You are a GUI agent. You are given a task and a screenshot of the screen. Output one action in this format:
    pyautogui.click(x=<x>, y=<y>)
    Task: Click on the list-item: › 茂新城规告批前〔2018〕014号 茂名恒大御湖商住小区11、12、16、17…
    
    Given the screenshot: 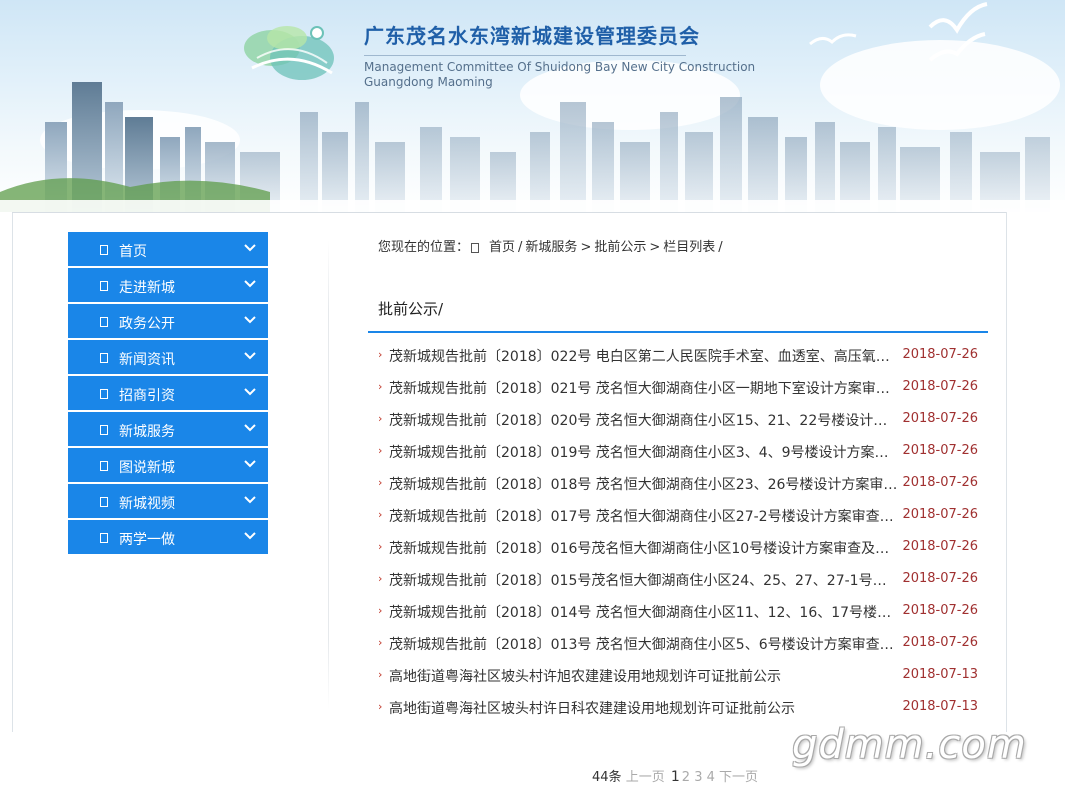 What is the action you would take?
    pyautogui.click(x=682, y=611)
    